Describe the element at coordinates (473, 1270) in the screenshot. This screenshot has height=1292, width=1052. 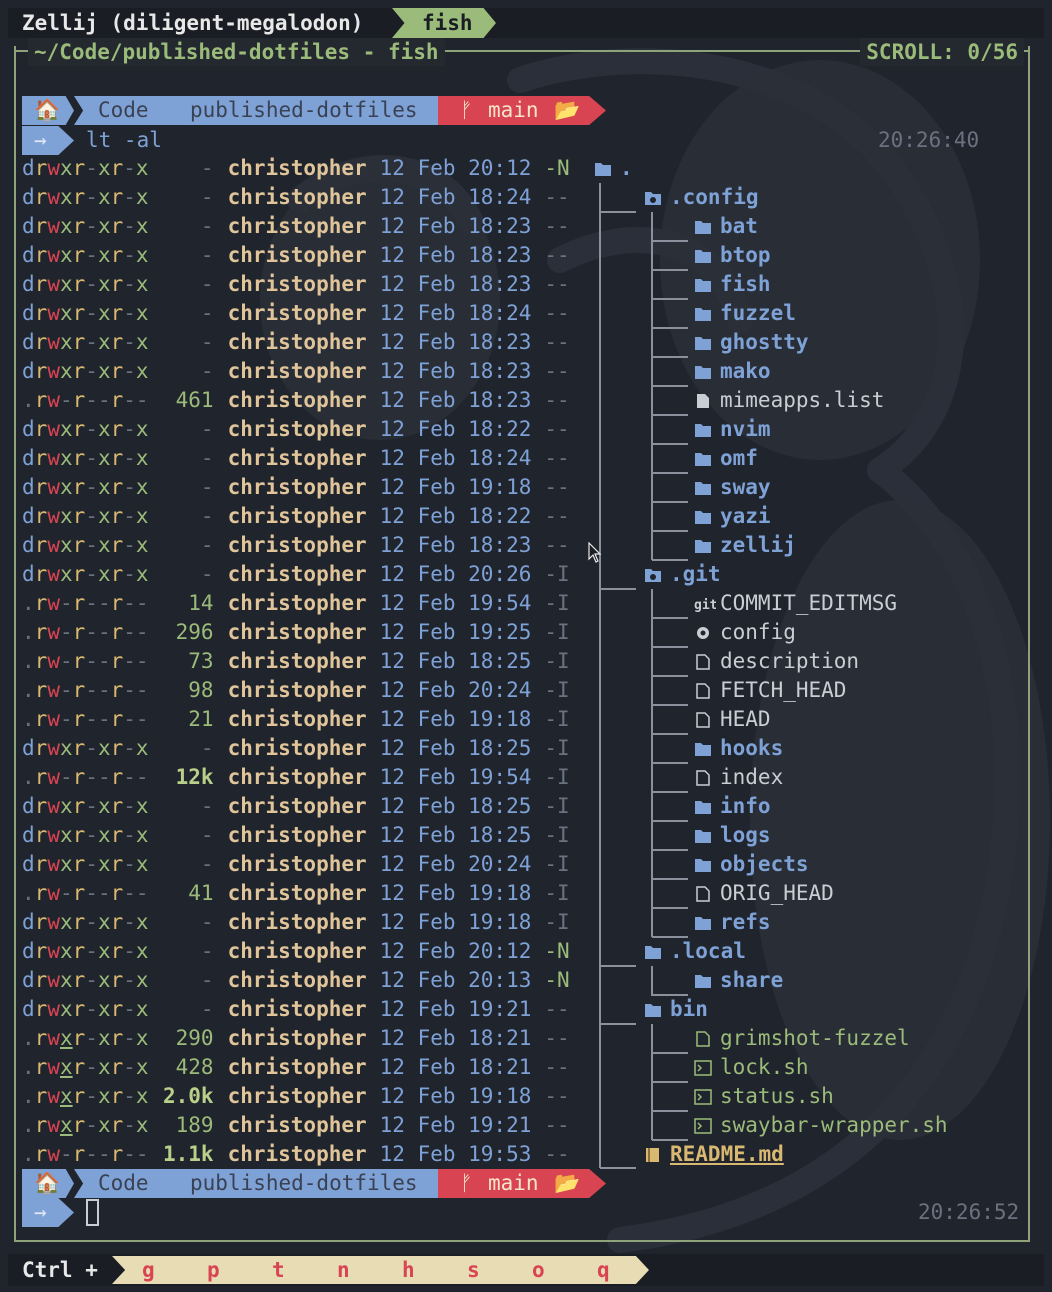
I see `key-label: s` at that location.